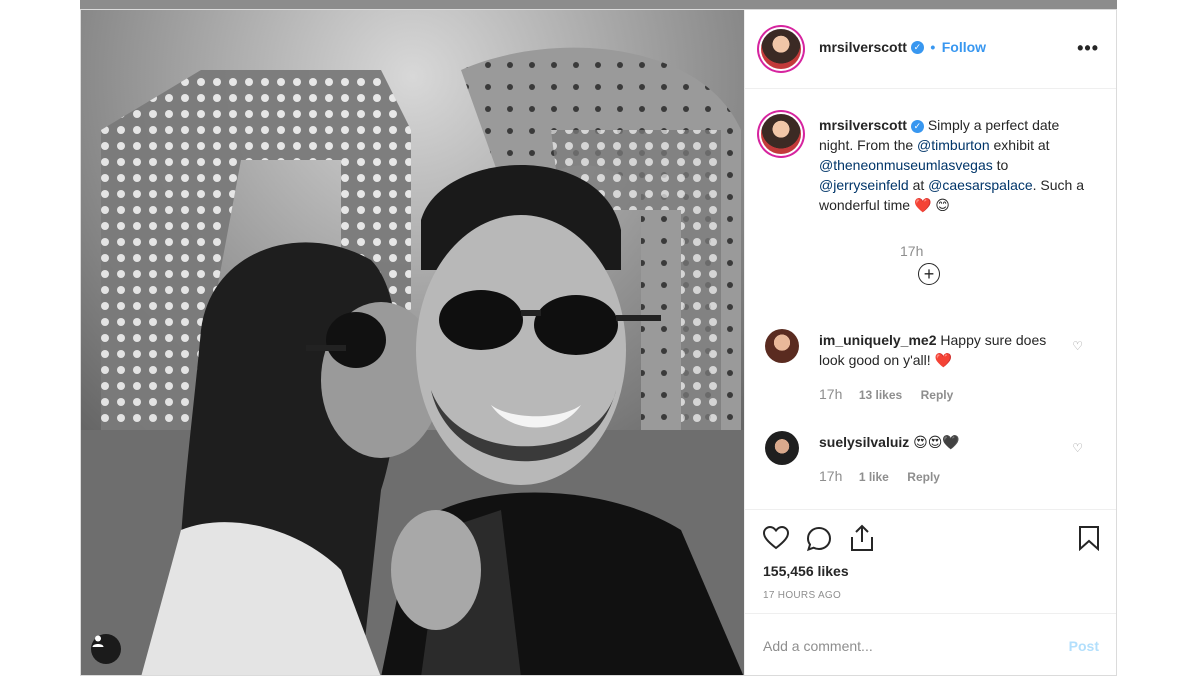 The image size is (1200, 676). Describe the element at coordinates (1000, 165) in the screenshot. I see `caption-text-segment: to` at that location.